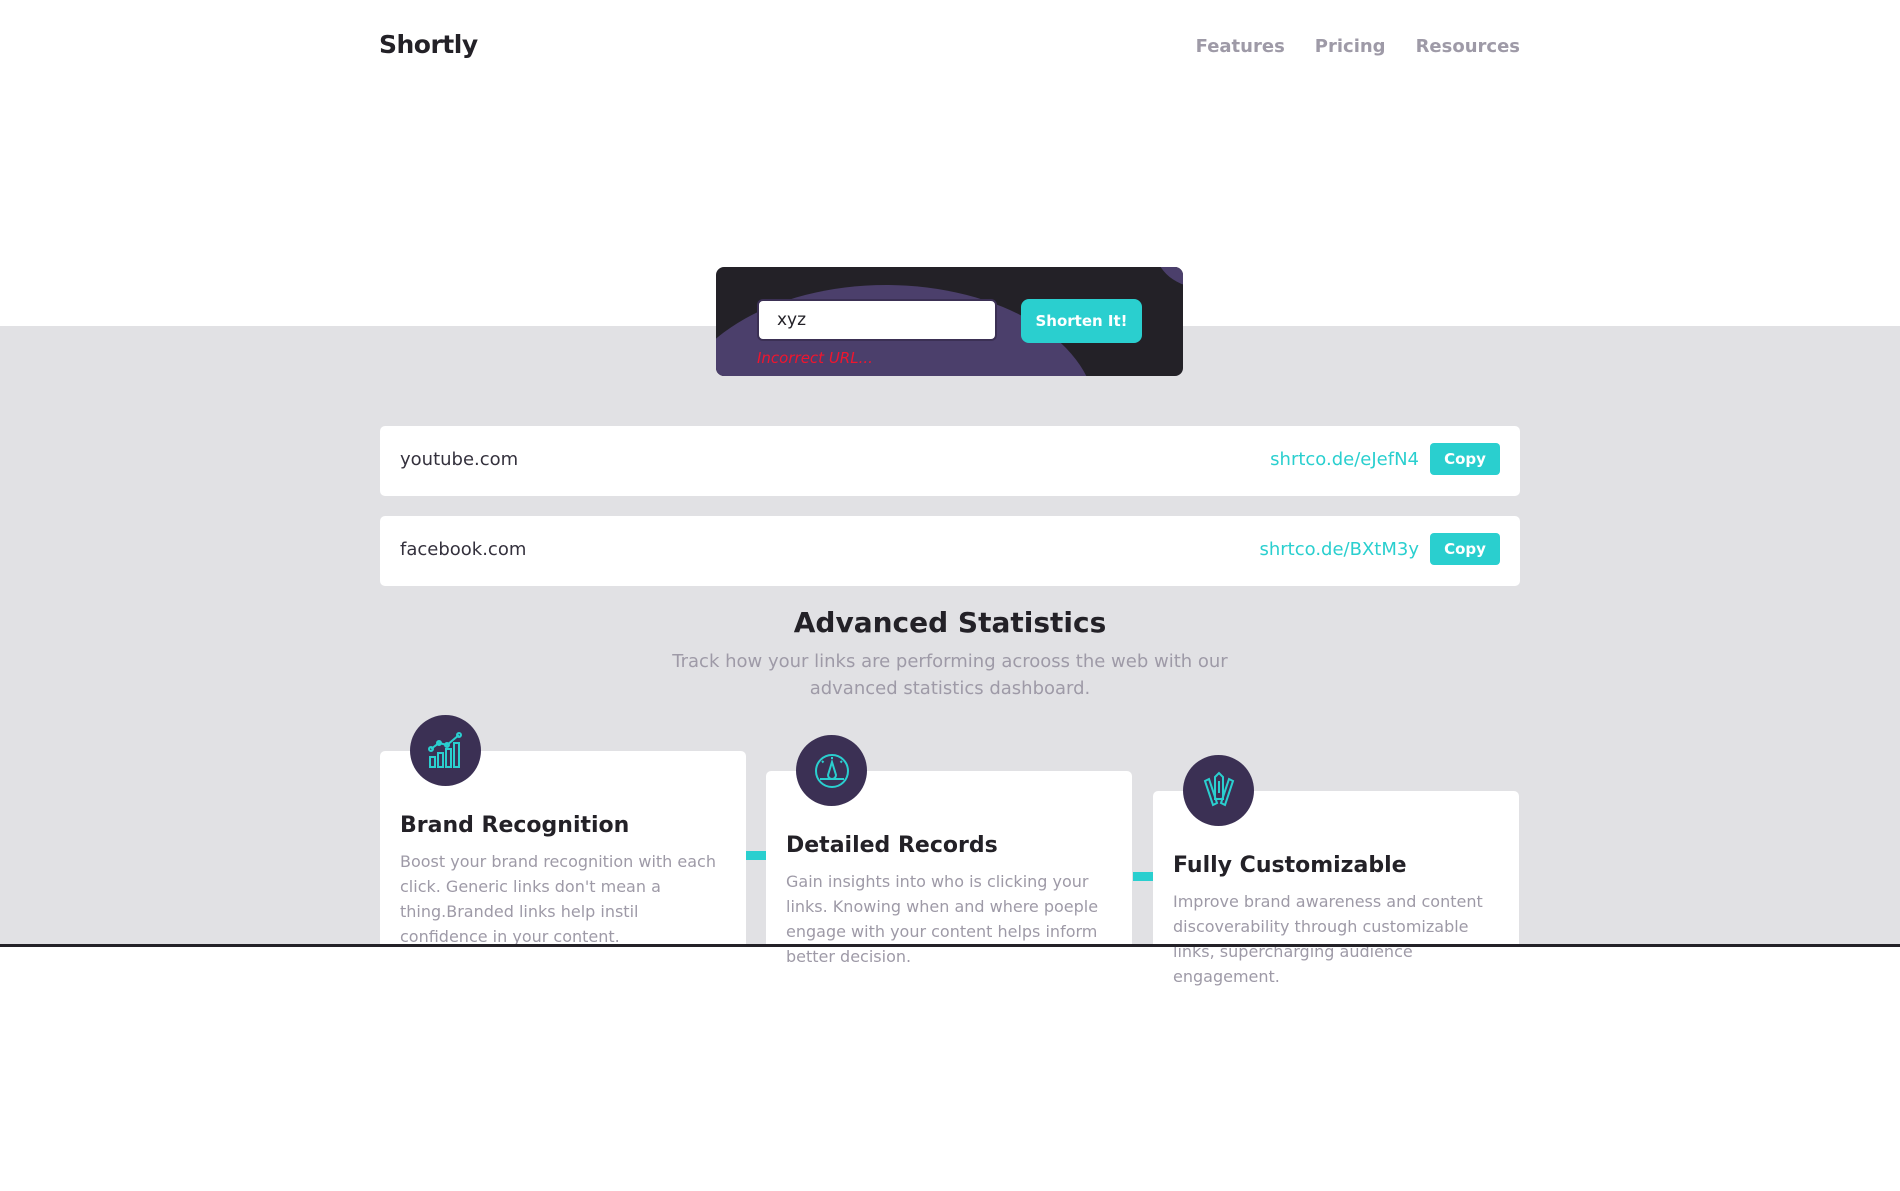 The height and width of the screenshot is (1191, 1900). Describe the element at coordinates (950, 461) in the screenshot. I see `result-row: youtube.com shrtco.de/eJefN4 Copy` at that location.